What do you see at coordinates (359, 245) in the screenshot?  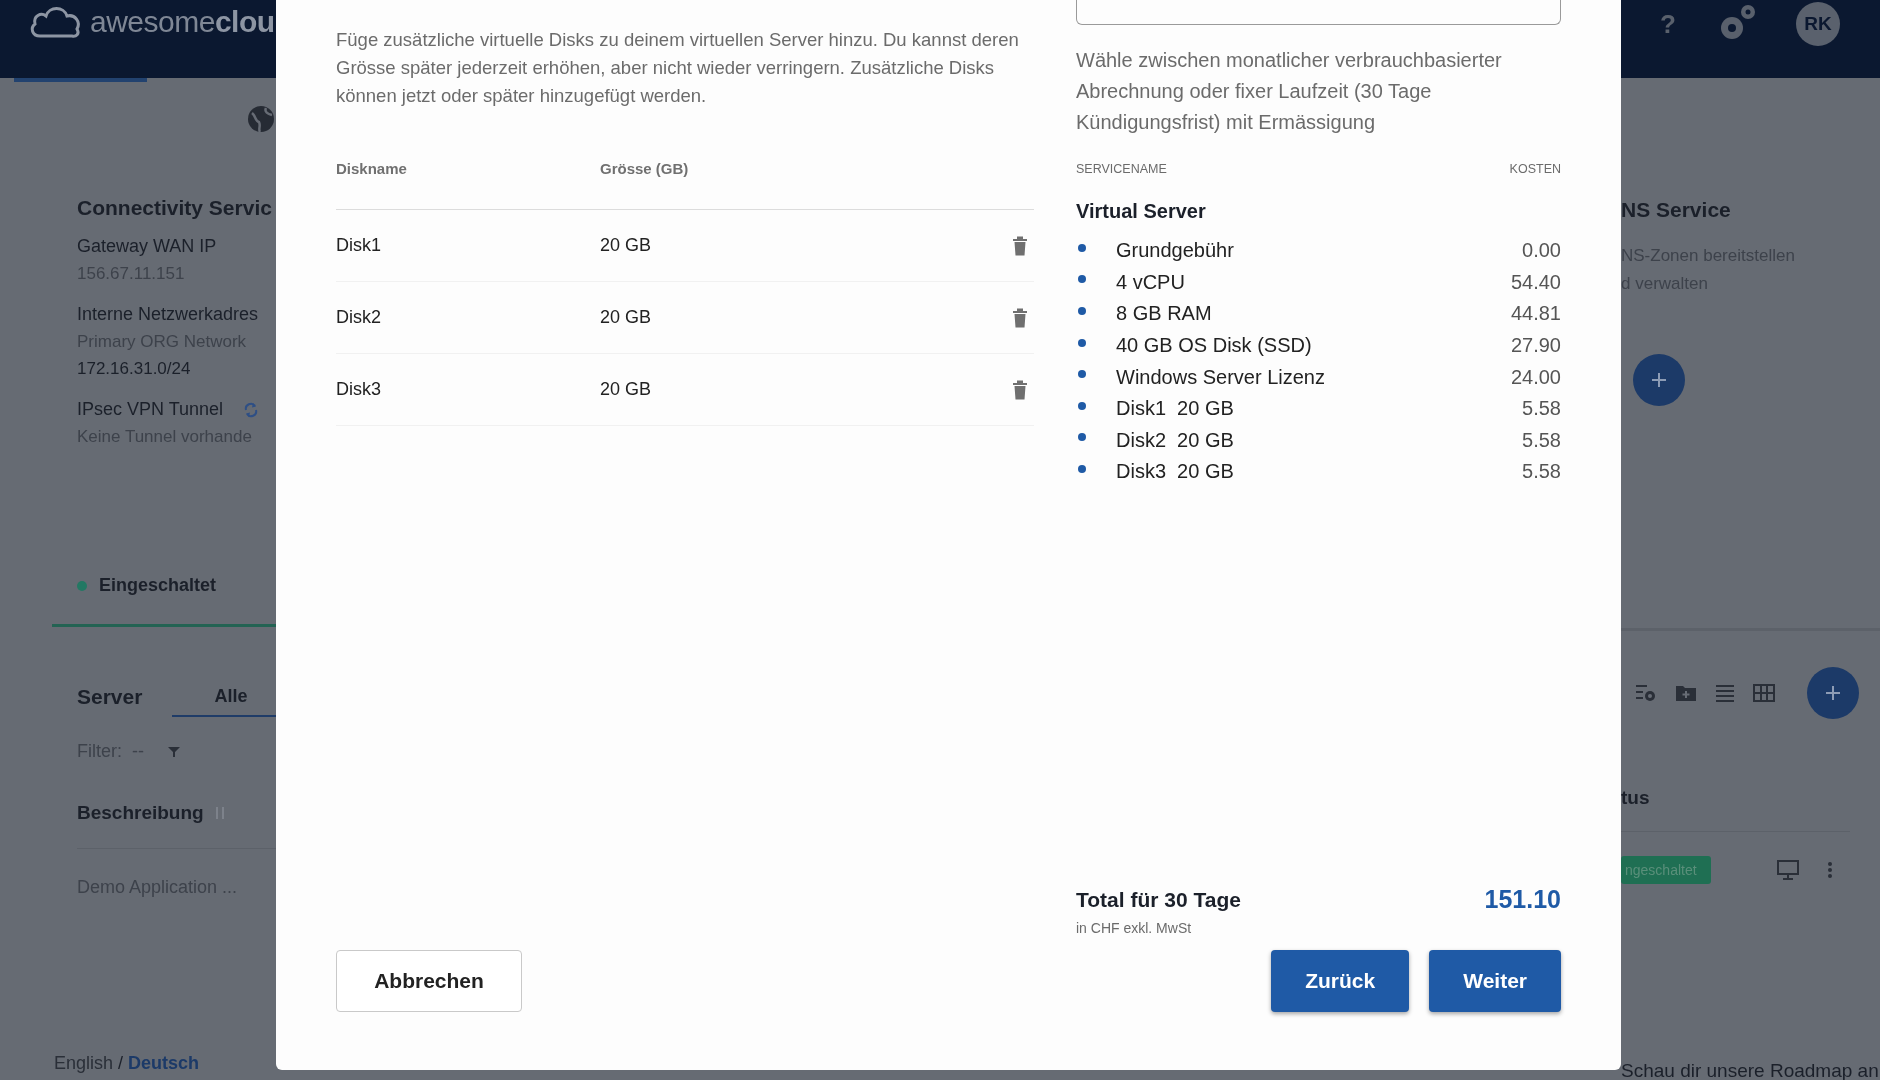 I see `table-cell-text: Disk1` at bounding box center [359, 245].